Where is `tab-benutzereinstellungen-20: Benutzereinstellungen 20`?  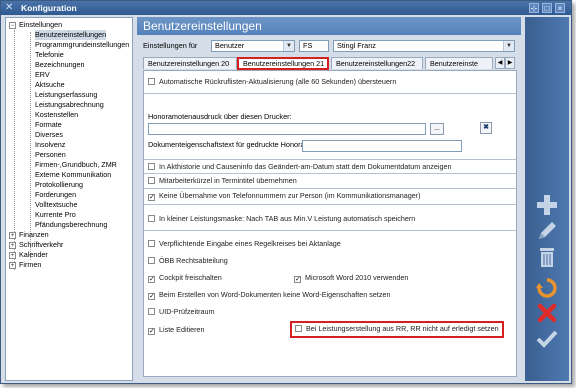
tab-benutzereinstellungen-20: Benutzereinstellungen 20 is located at coordinates (190, 63).